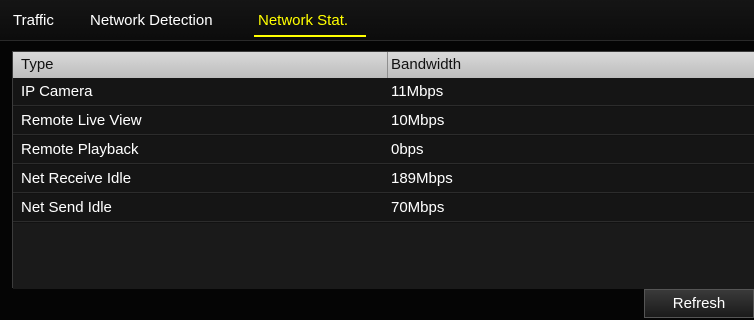  What do you see at coordinates (383, 92) in the screenshot?
I see `table-row: IP Camera 11Mbps` at bounding box center [383, 92].